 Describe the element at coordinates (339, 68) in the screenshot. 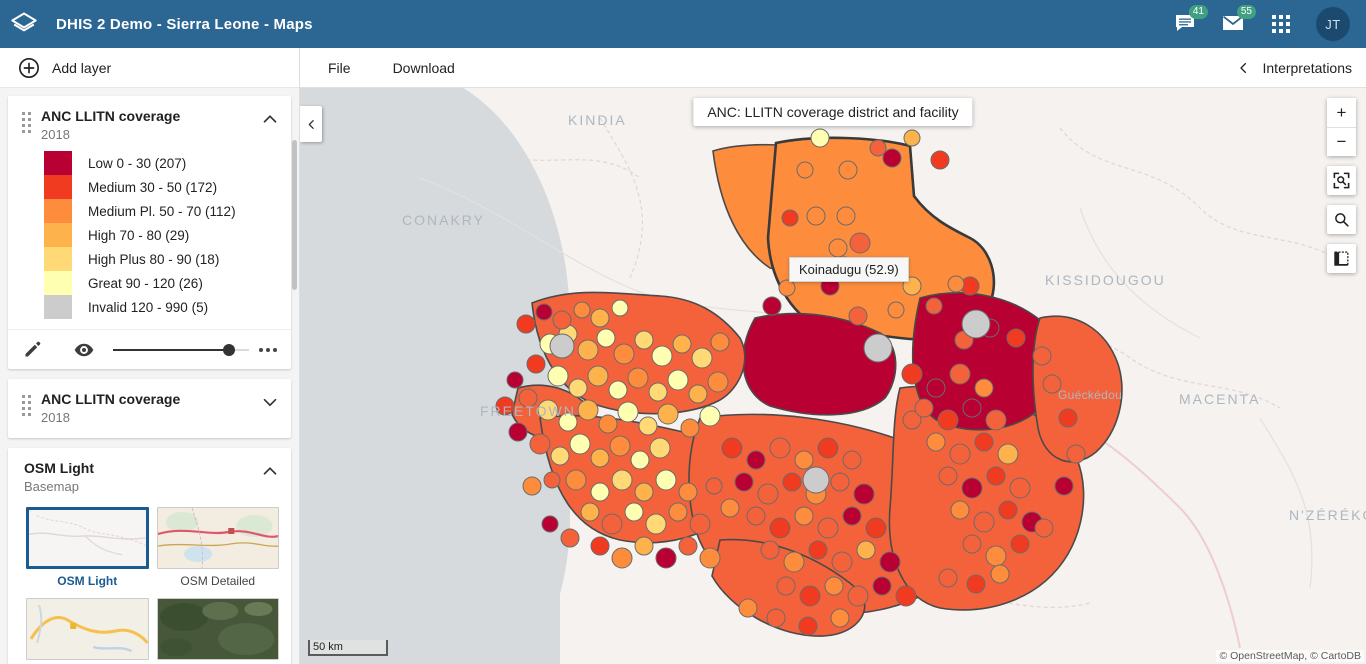

I see `menu-file: File` at that location.